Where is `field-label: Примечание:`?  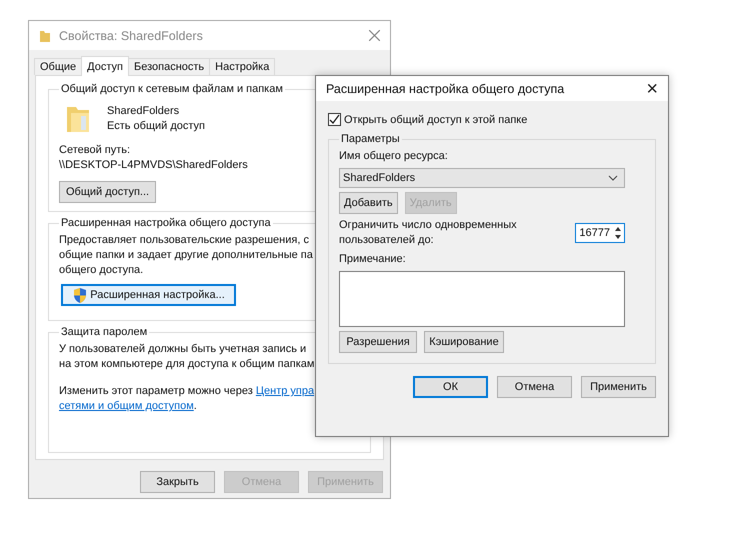 field-label: Примечание: is located at coordinates (372, 259).